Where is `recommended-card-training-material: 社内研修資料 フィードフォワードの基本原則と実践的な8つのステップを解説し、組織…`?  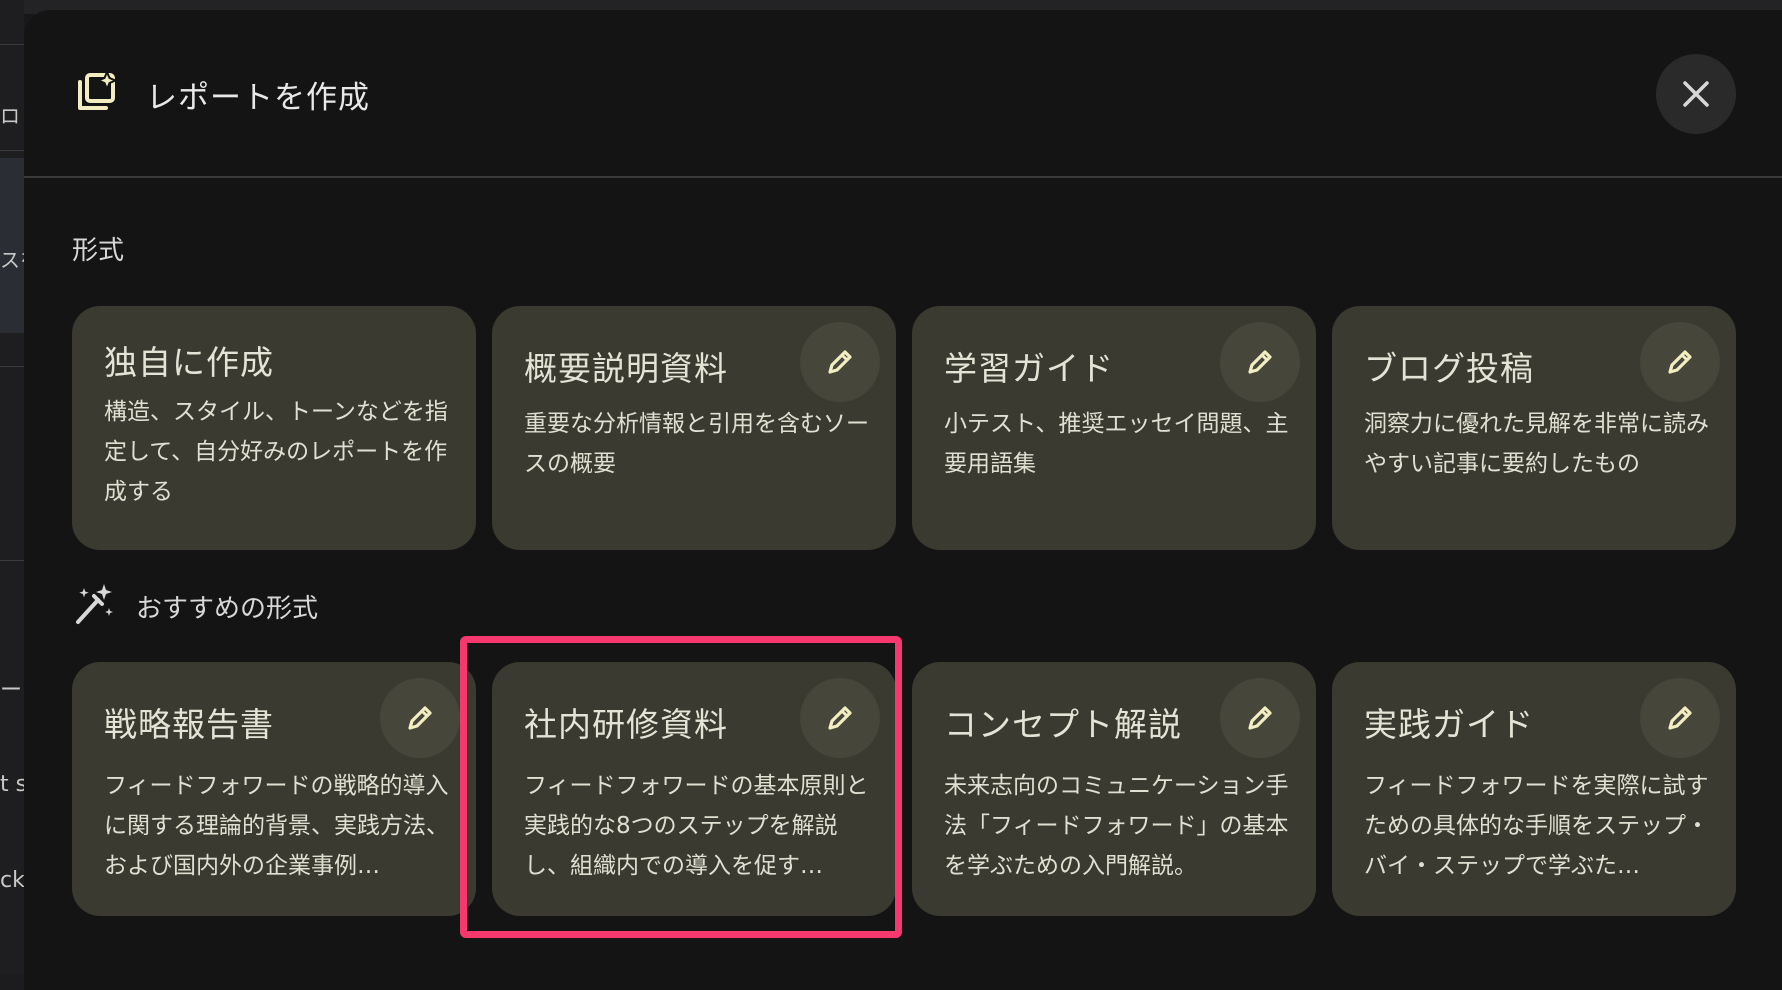
recommended-card-training-material: 社内研修資料 フィードフォワードの基本原則と実践的な8つのステップを解説し、組織… is located at coordinates (694, 789).